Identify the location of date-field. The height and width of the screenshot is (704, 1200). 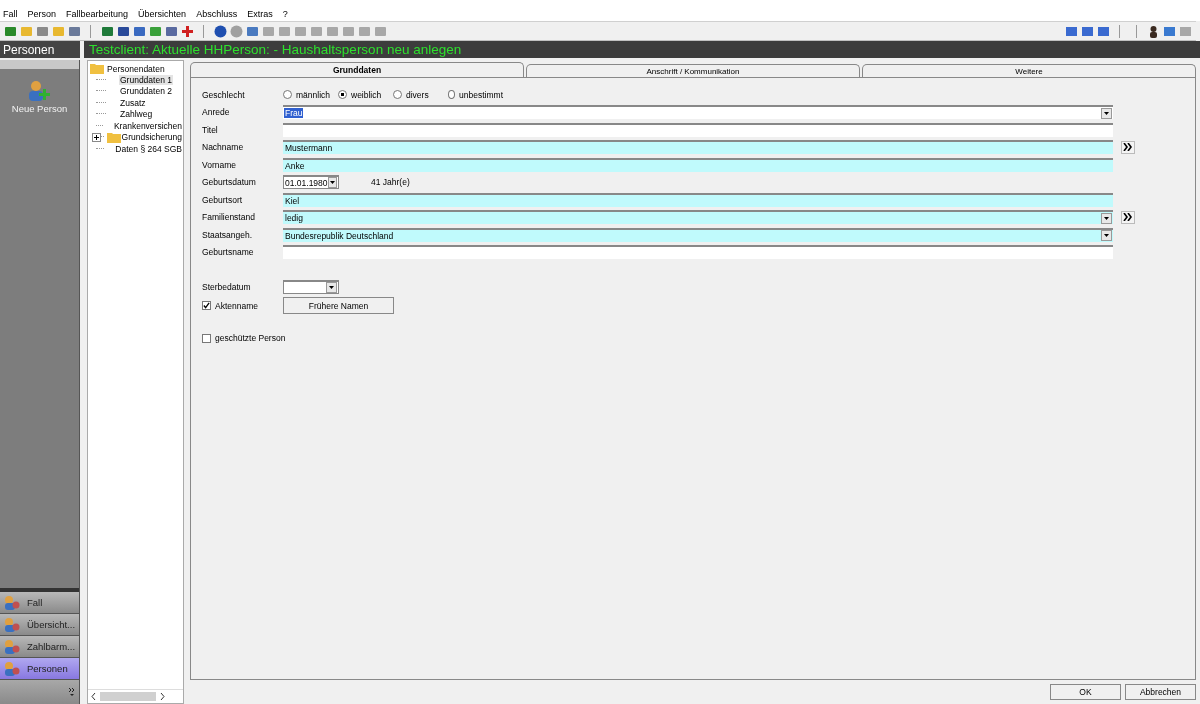
(311, 286).